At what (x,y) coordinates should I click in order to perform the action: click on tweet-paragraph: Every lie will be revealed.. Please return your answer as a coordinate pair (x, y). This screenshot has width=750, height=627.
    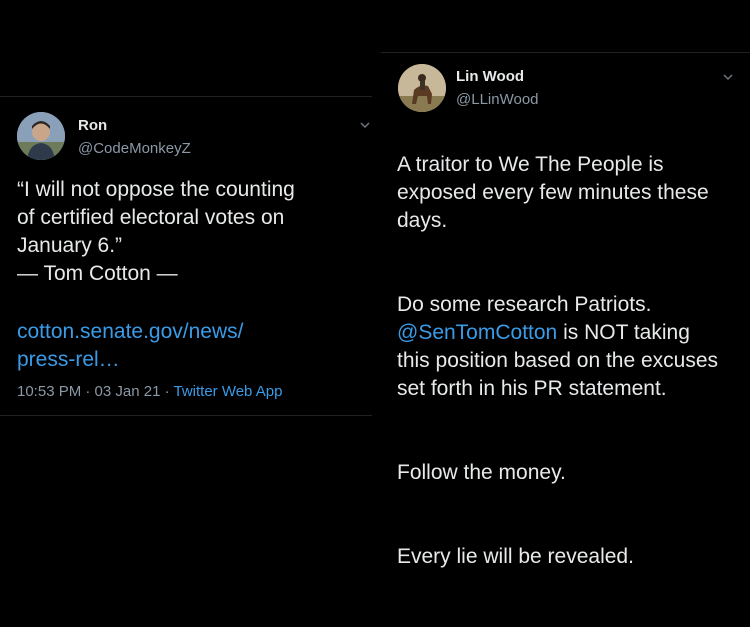
    Looking at the image, I should click on (515, 556).